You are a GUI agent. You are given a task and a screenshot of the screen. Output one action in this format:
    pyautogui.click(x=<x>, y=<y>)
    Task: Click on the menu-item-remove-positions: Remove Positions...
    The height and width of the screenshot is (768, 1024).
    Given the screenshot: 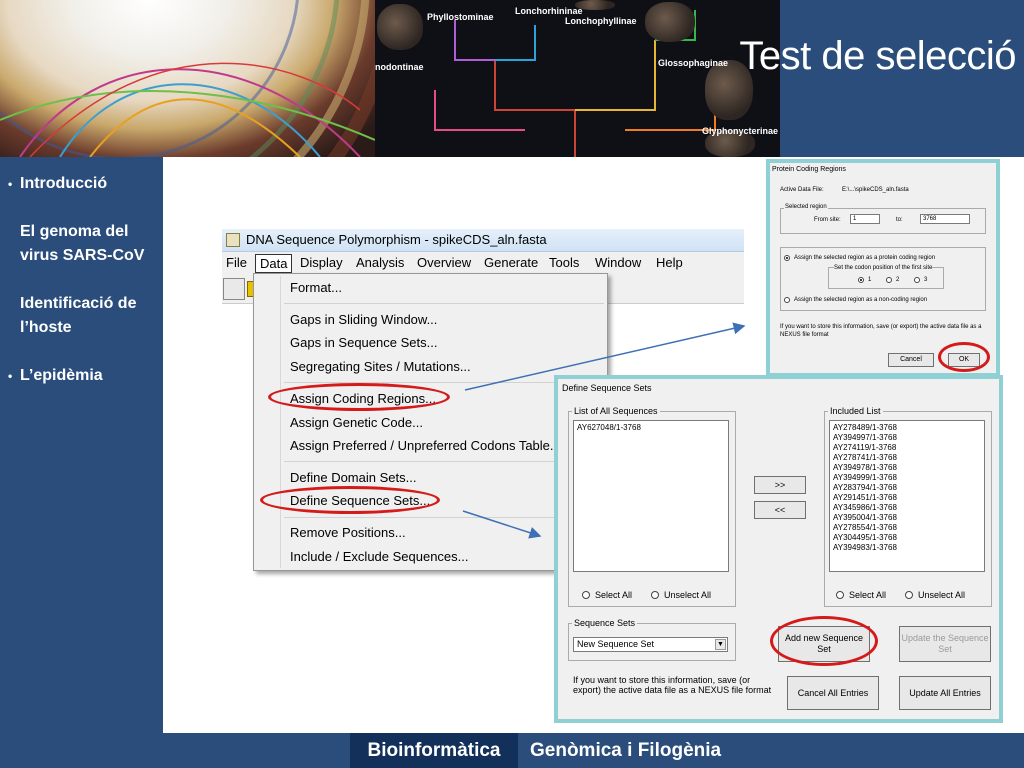 What is the action you would take?
    pyautogui.click(x=348, y=532)
    